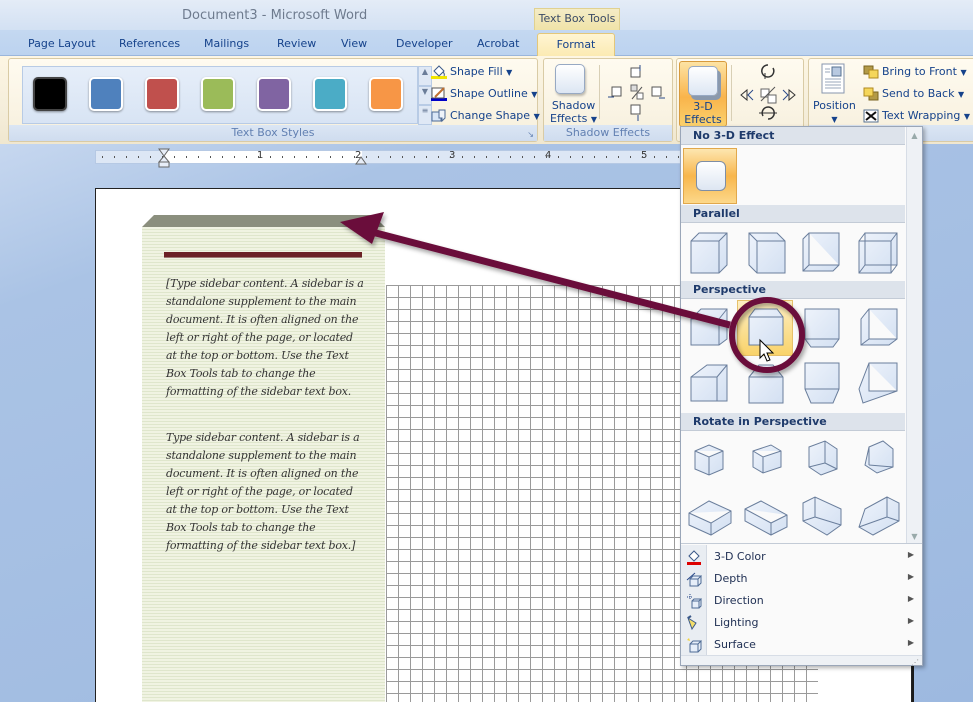 This screenshot has width=973, height=702. What do you see at coordinates (425, 95) in the screenshot?
I see `gallery-scroll-down: ▼` at bounding box center [425, 95].